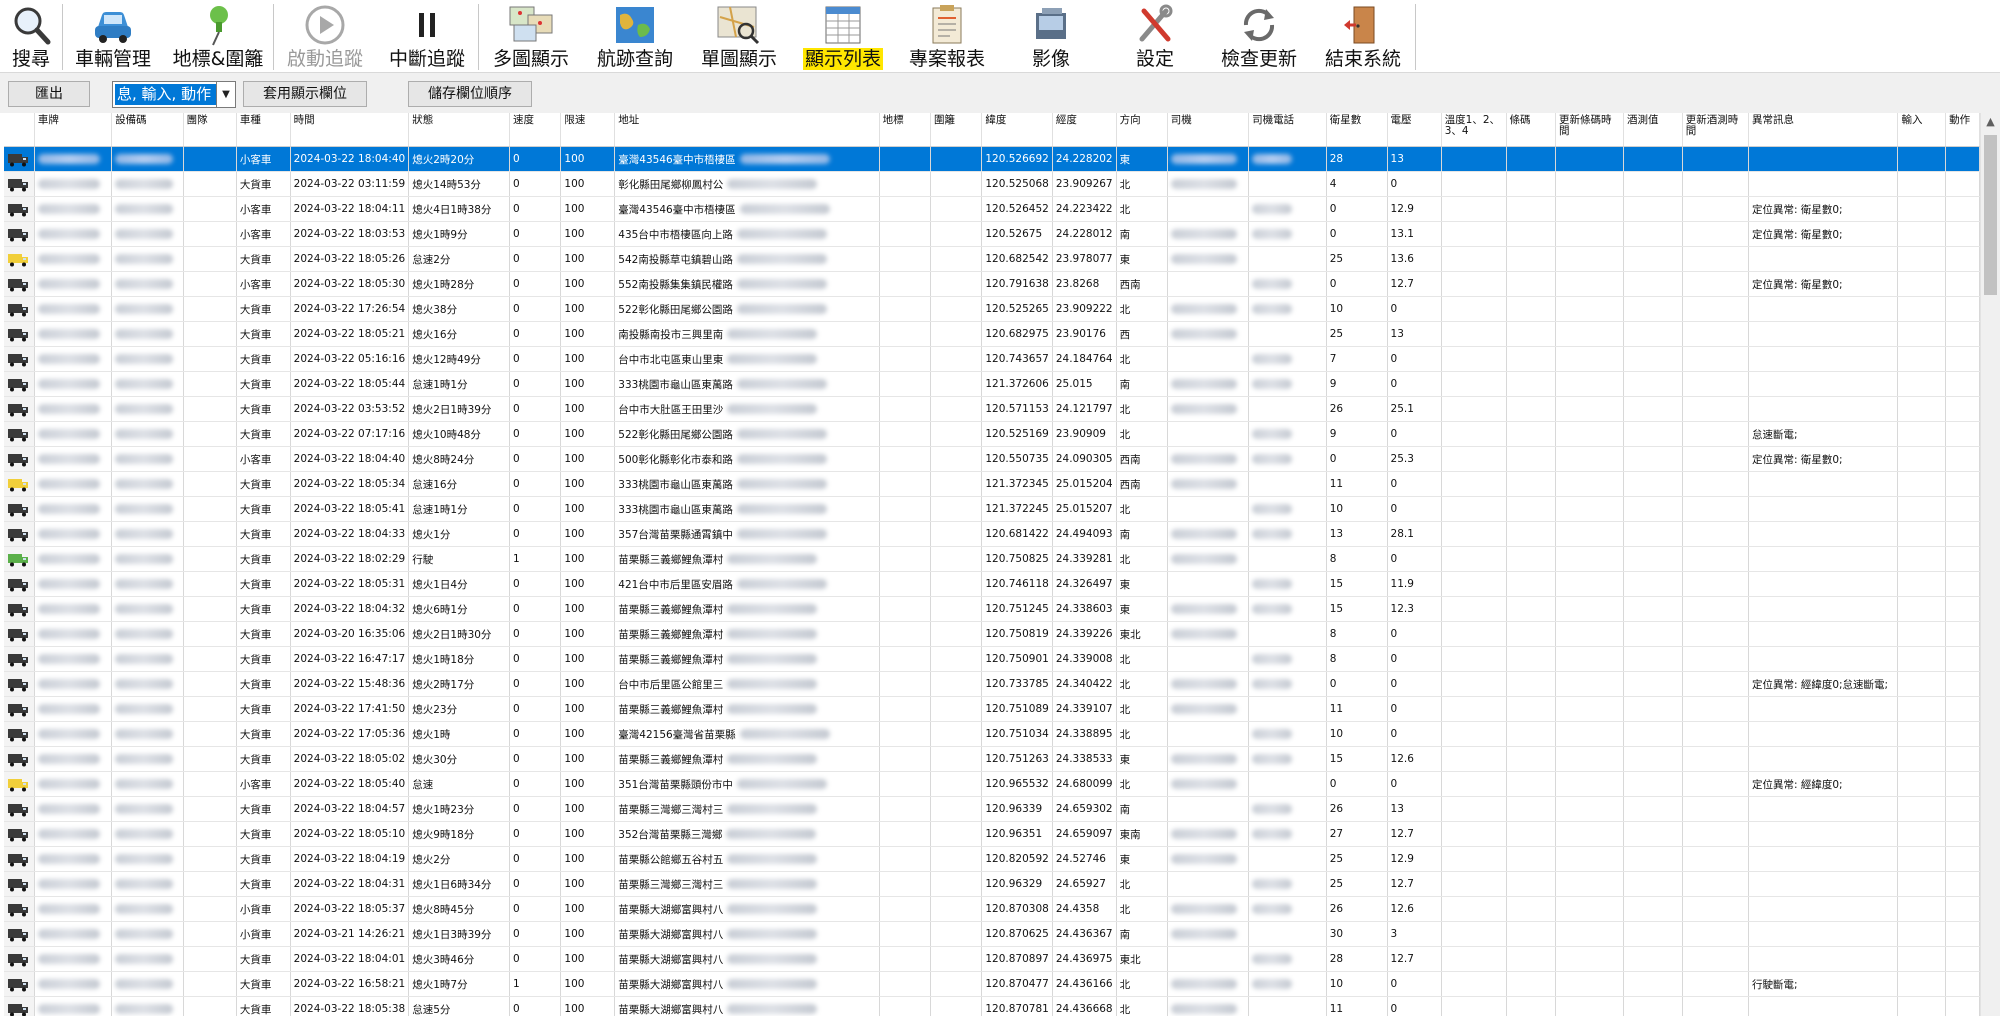 The image size is (2000, 1016). I want to click on project-report-button: 專案報表, so click(947, 36).